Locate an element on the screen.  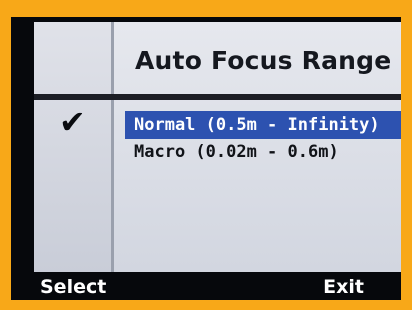
option-macro: Macro (0.02m - 0.6m) is located at coordinates (263, 152).